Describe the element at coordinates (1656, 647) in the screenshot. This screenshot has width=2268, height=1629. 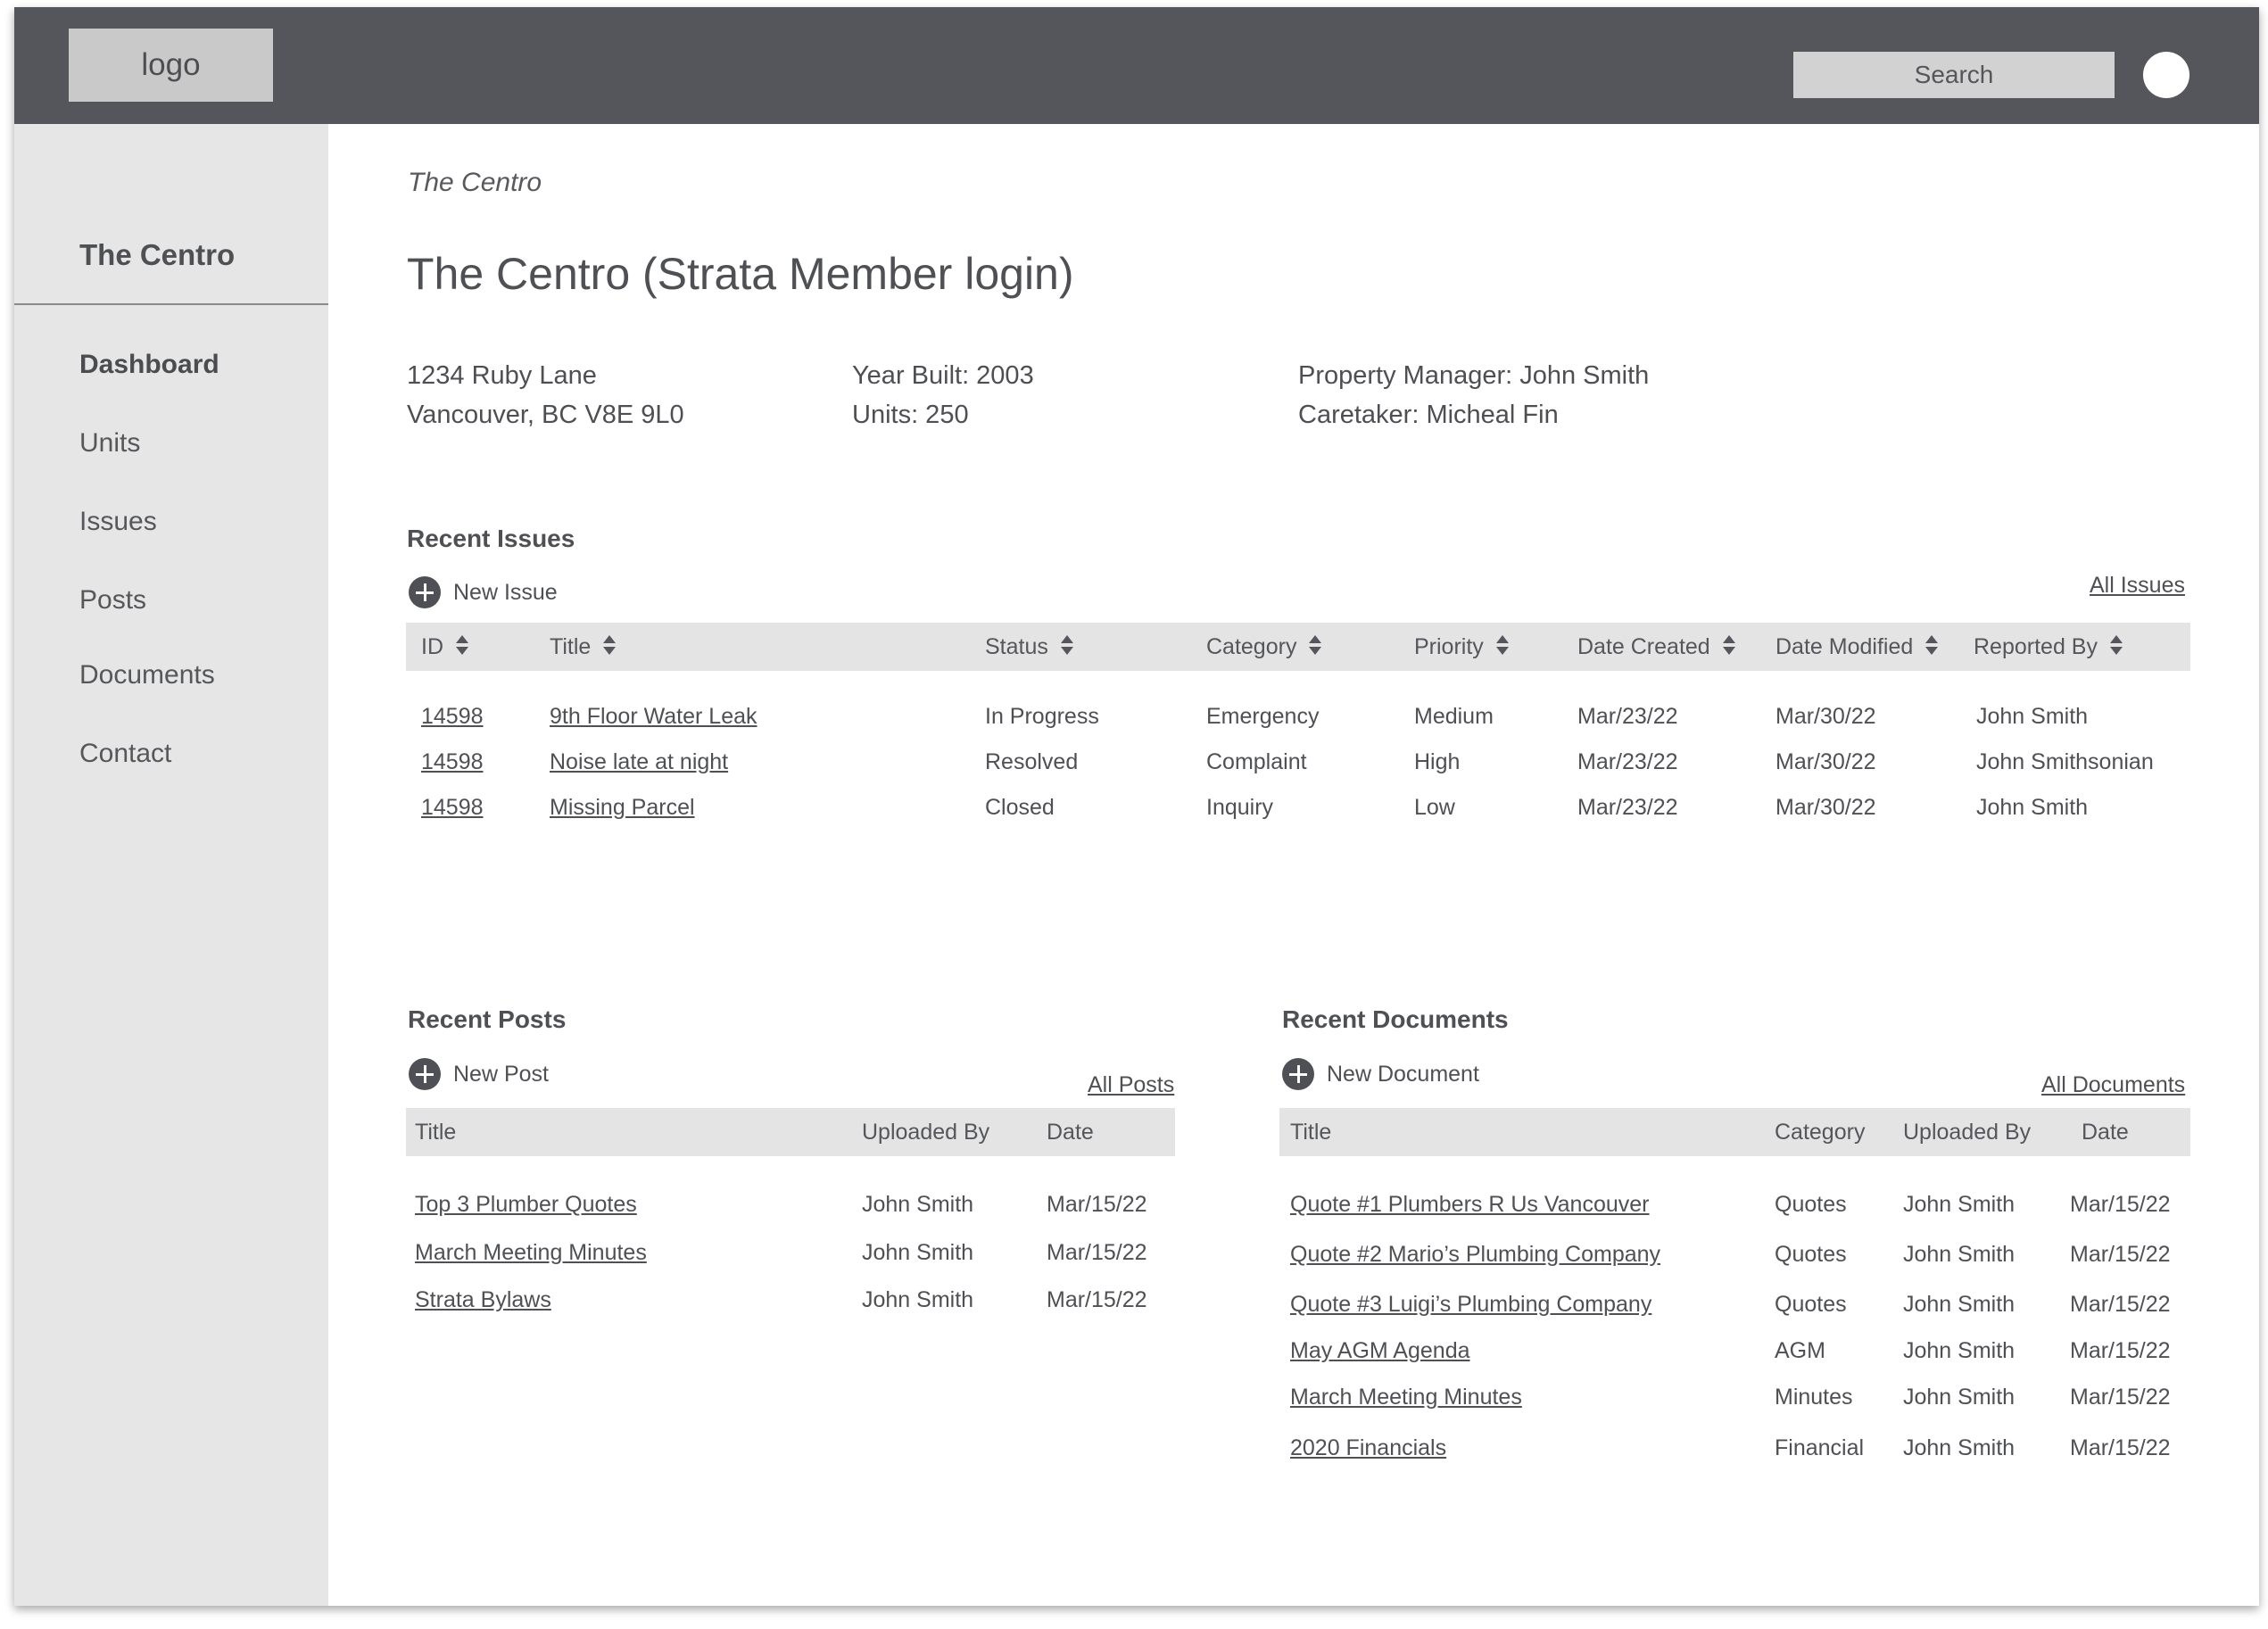
I see `issues-col-date-created: Date Created` at that location.